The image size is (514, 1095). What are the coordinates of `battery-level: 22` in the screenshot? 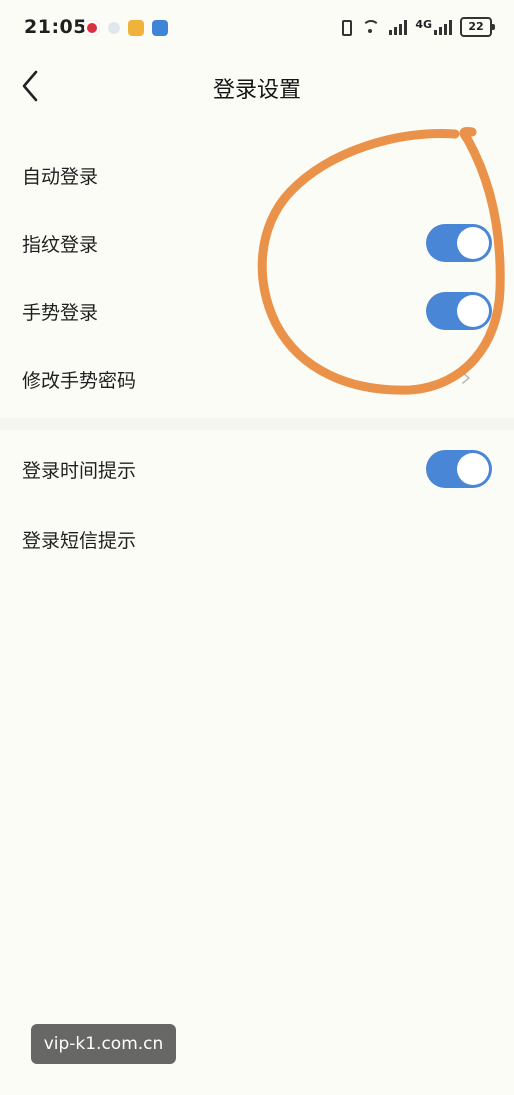 It's located at (476, 26).